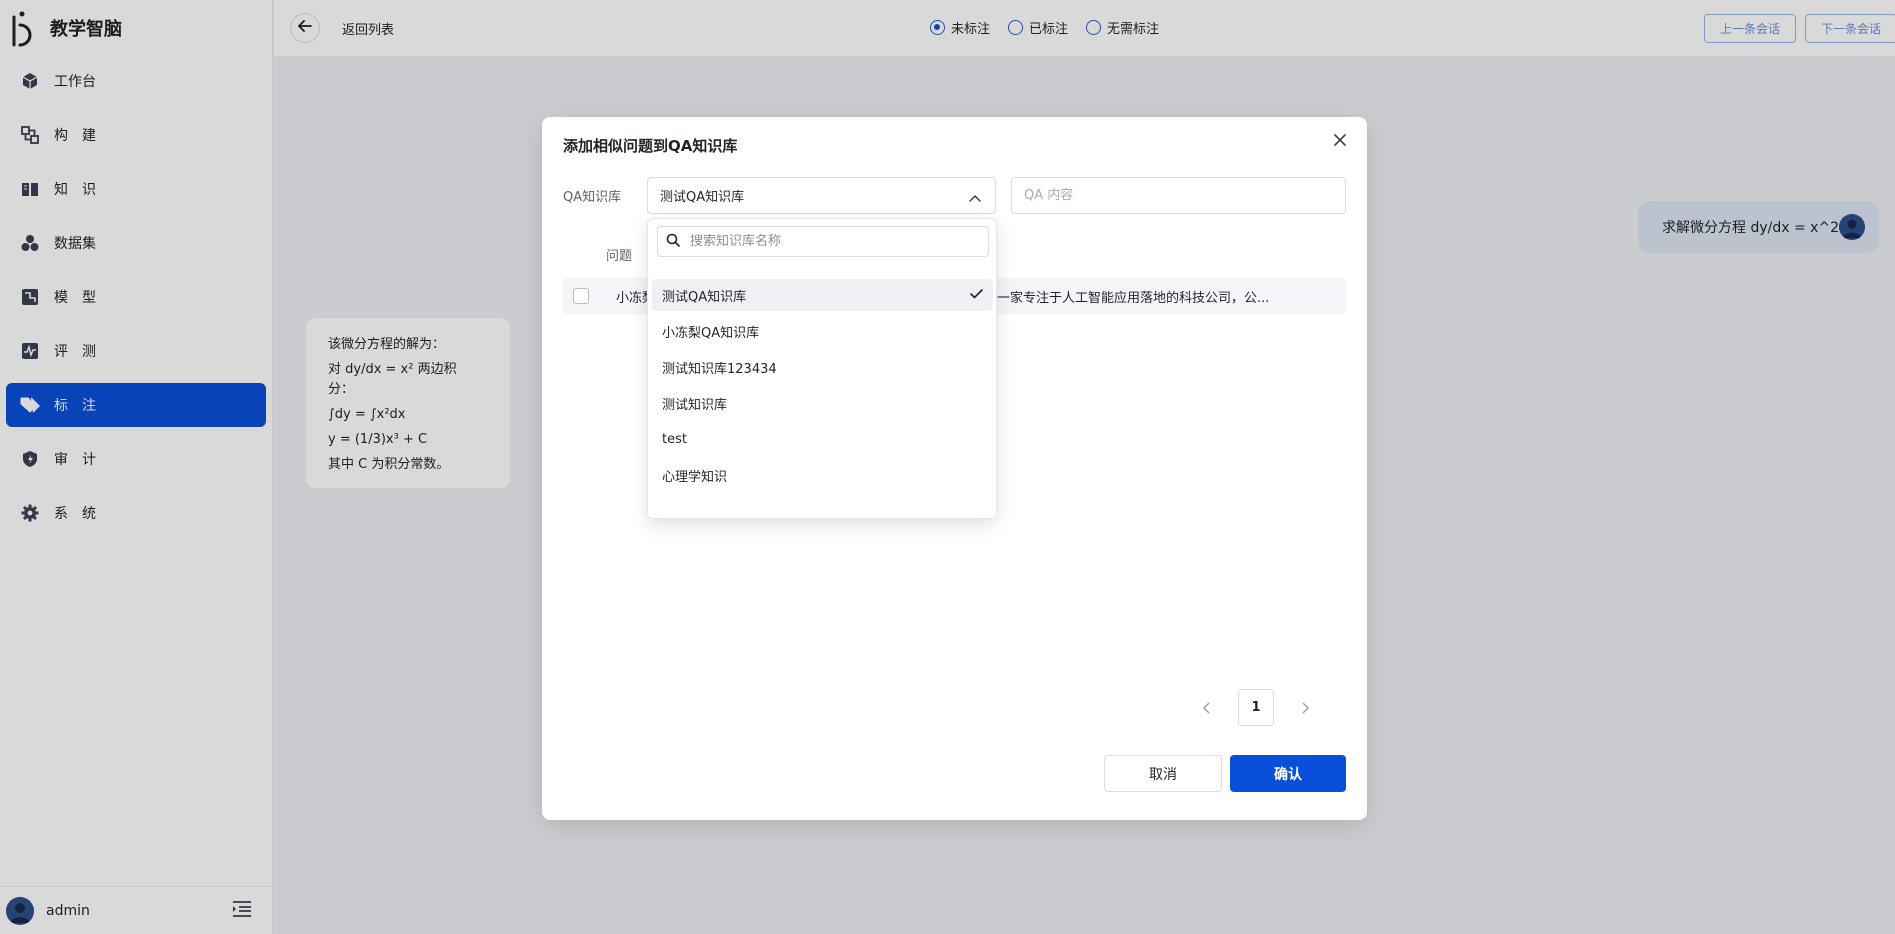 The image size is (1895, 934). I want to click on row-checkbox, so click(581, 296).